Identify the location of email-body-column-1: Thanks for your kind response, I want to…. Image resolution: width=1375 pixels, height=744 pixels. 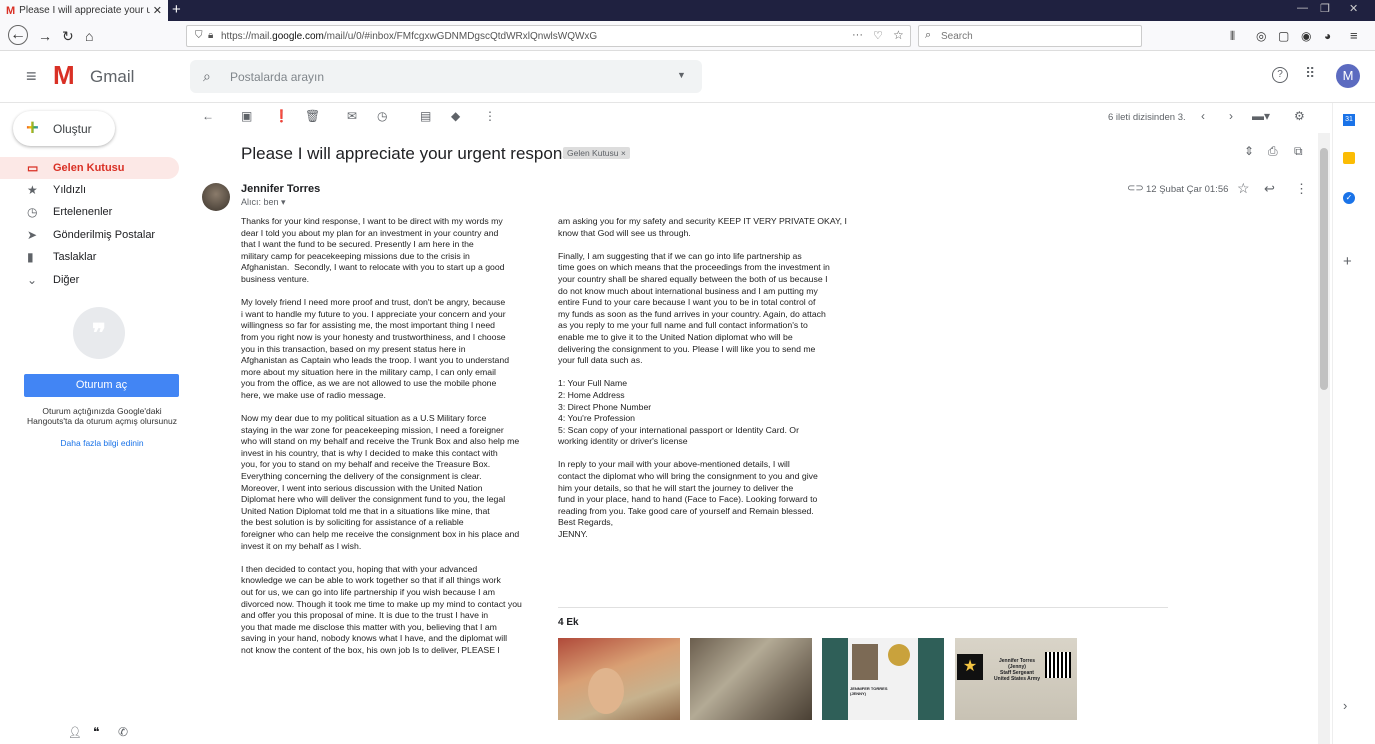
(381, 435).